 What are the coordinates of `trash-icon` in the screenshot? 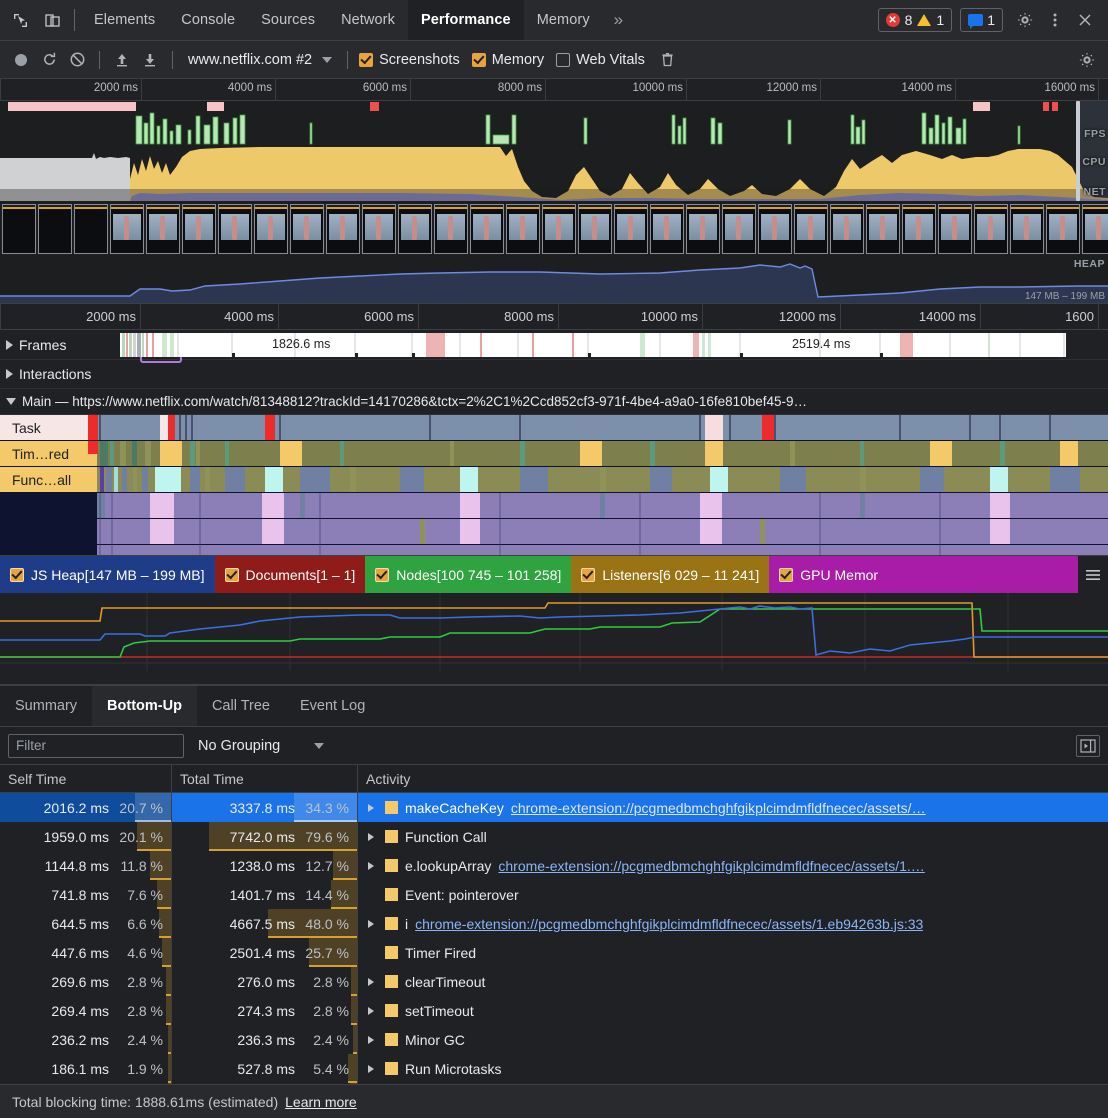 It's located at (668, 60).